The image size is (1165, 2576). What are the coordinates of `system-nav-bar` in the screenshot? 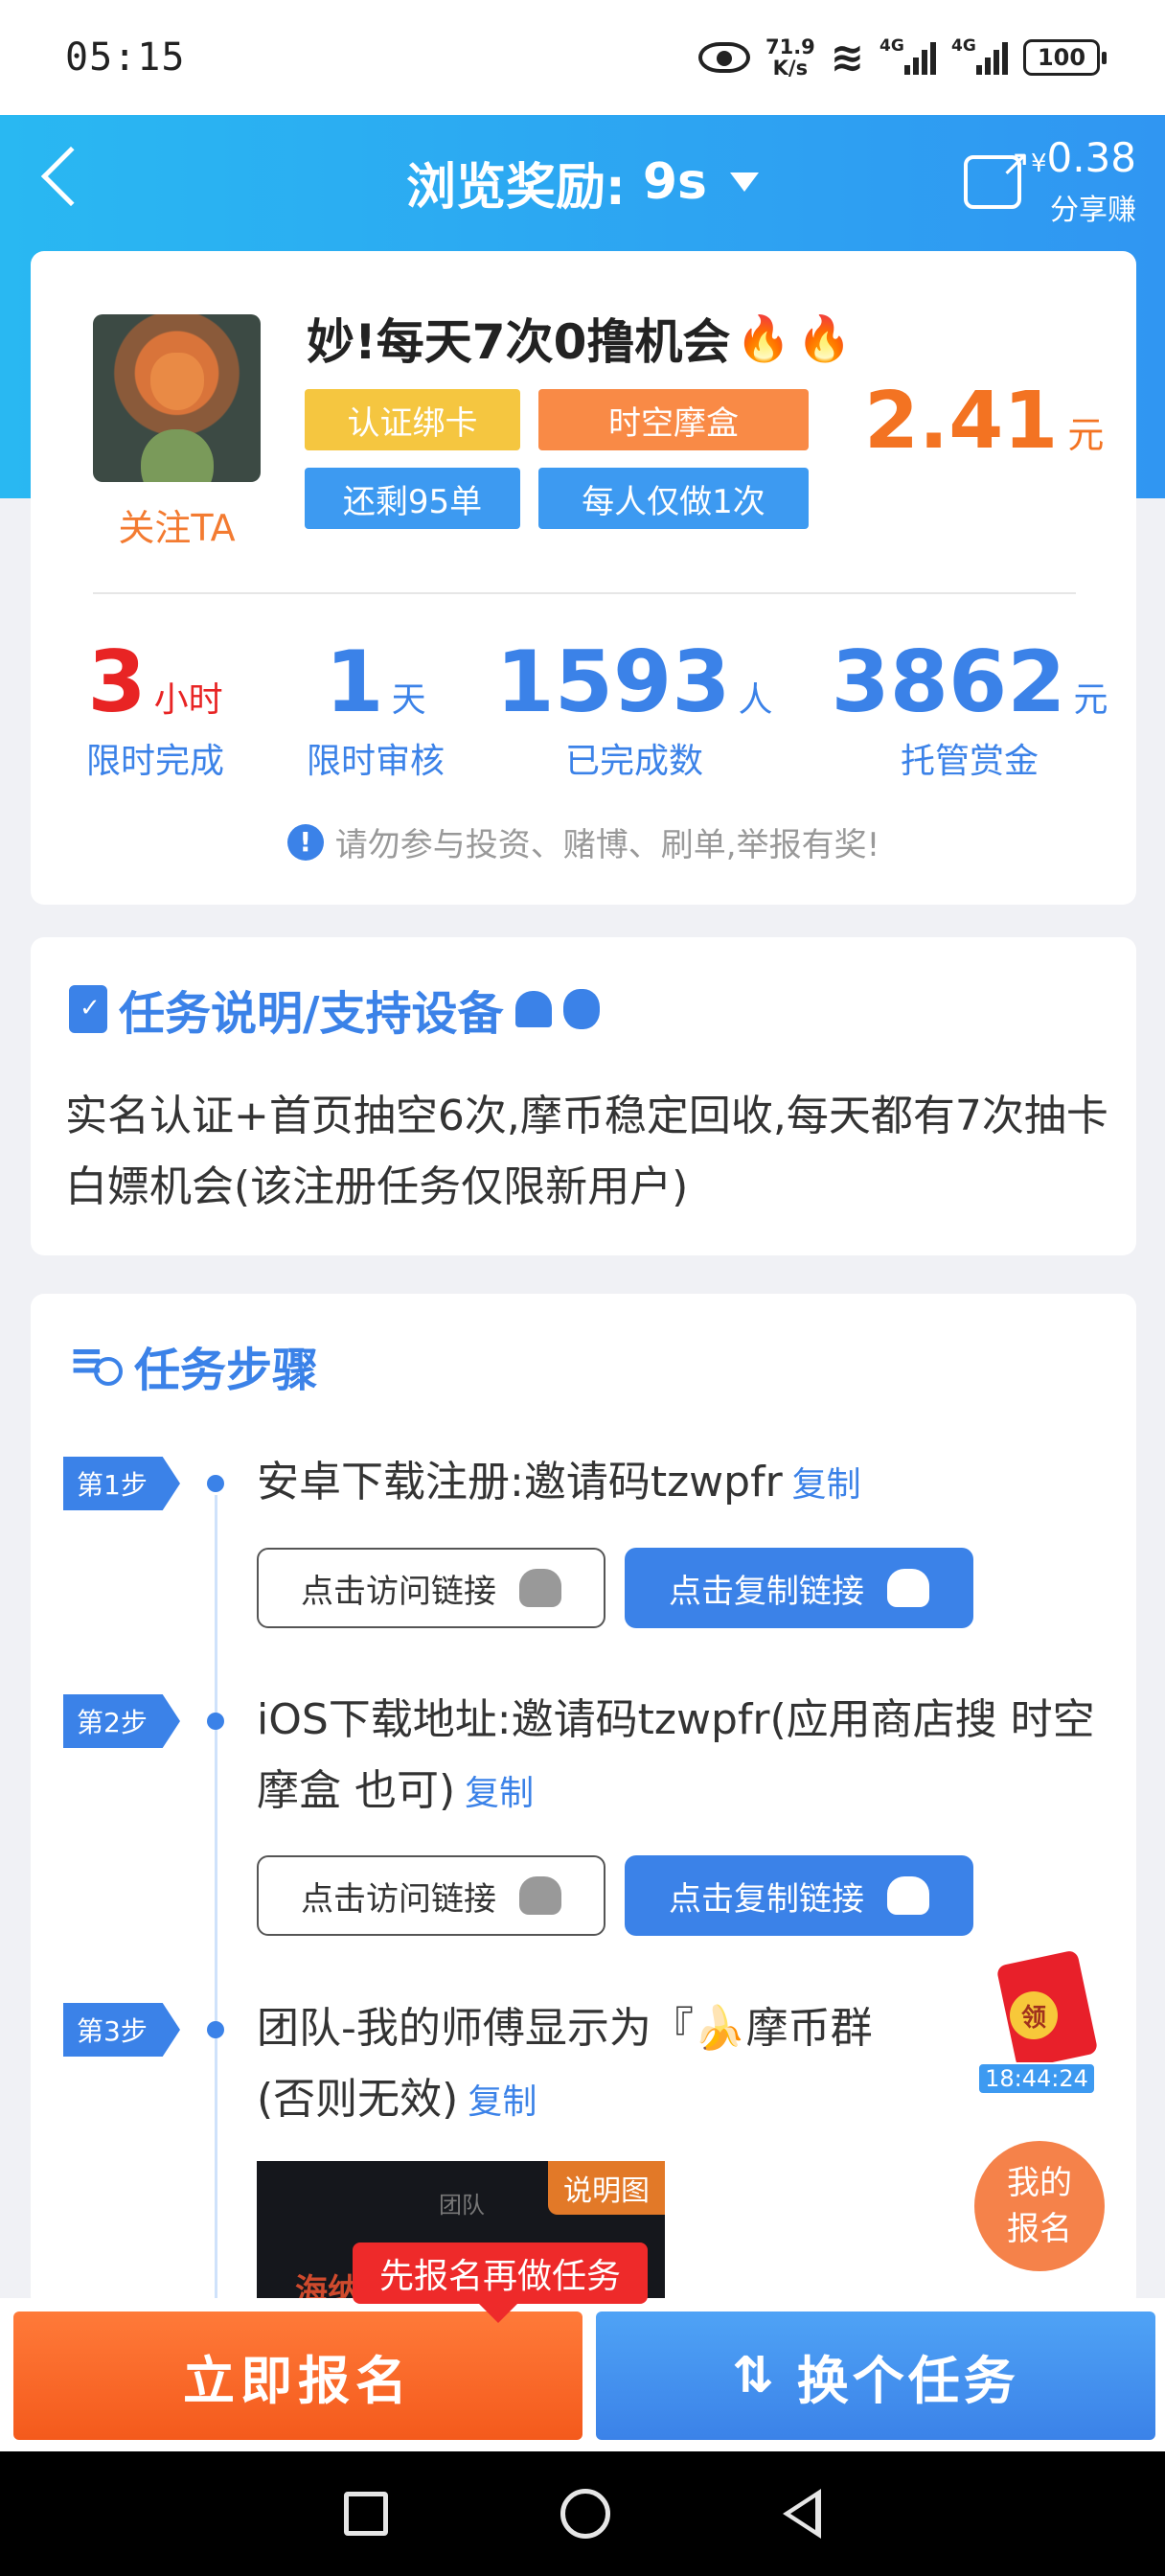 It's located at (582, 2513).